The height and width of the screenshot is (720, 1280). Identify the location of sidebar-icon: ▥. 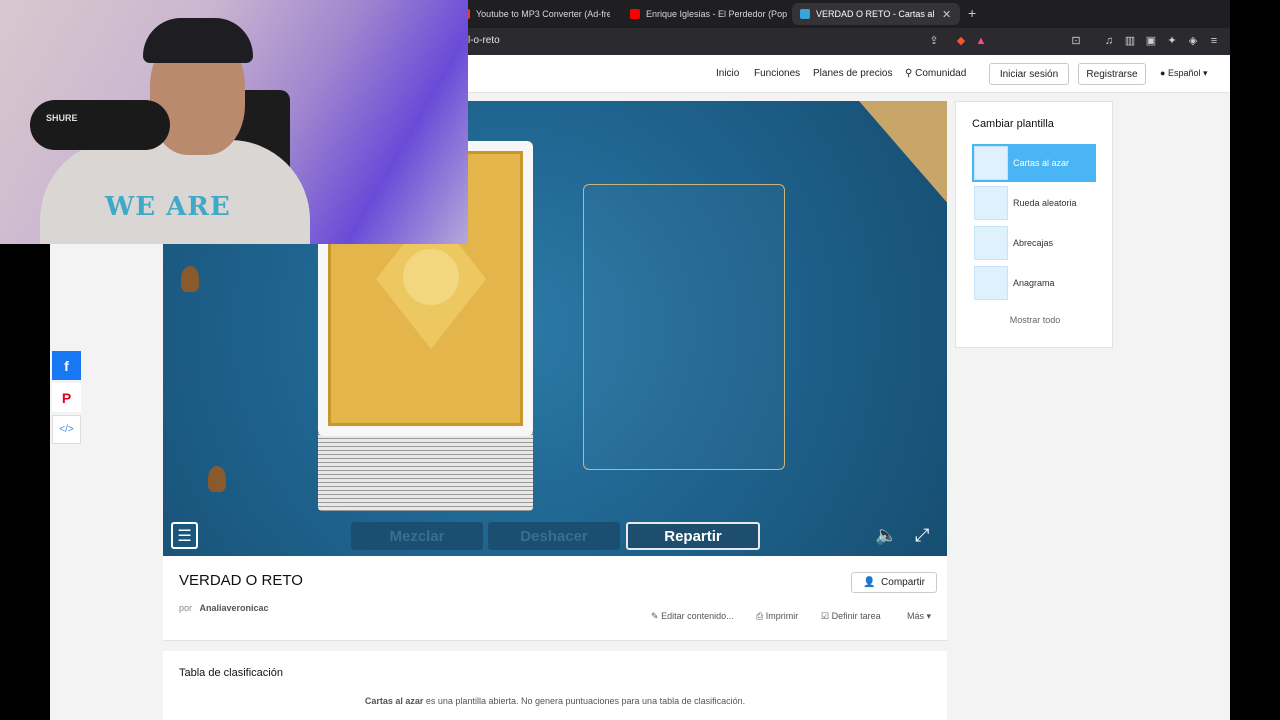
(1130, 41).